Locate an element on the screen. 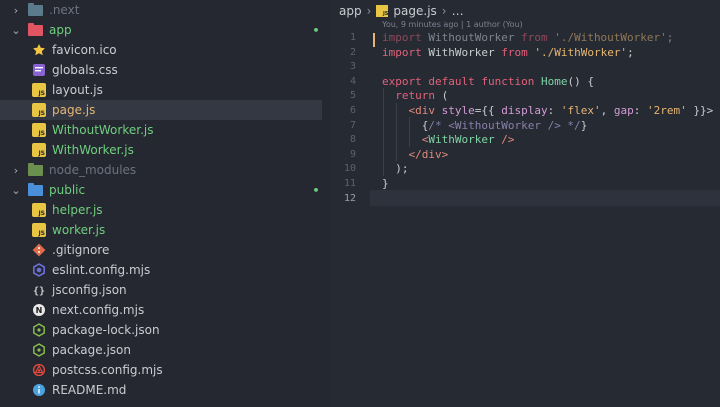 This screenshot has width=720, height=407. code-token: '2rem' is located at coordinates (666, 110).